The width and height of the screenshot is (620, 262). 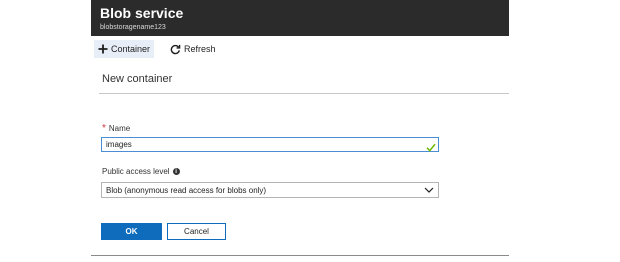 What do you see at coordinates (131, 49) in the screenshot?
I see `container-button-label: Container` at bounding box center [131, 49].